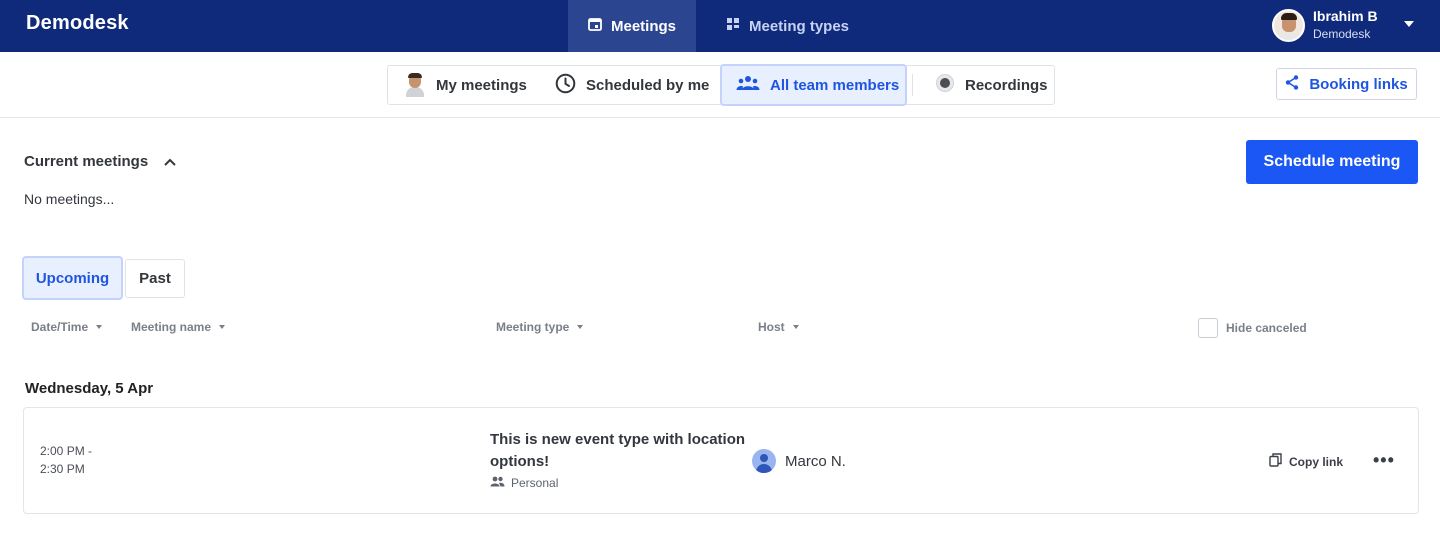  What do you see at coordinates (748, 85) in the screenshot?
I see `team-icon` at bounding box center [748, 85].